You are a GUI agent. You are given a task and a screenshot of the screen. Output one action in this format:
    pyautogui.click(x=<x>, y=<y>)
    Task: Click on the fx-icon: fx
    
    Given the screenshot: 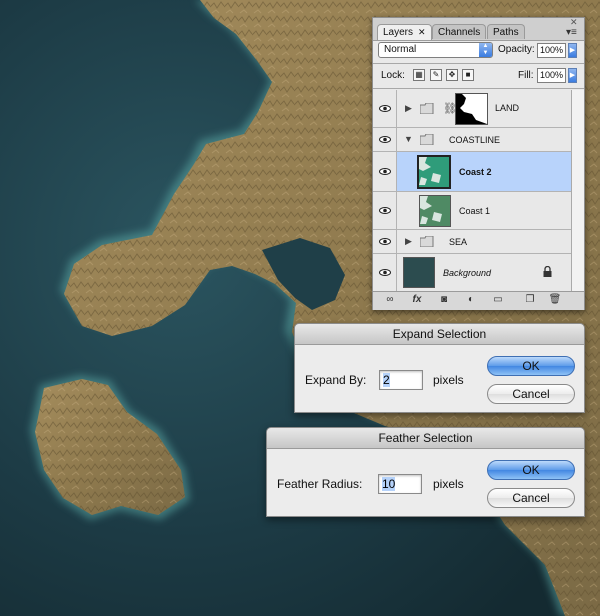 What is the action you would take?
    pyautogui.click(x=417, y=300)
    